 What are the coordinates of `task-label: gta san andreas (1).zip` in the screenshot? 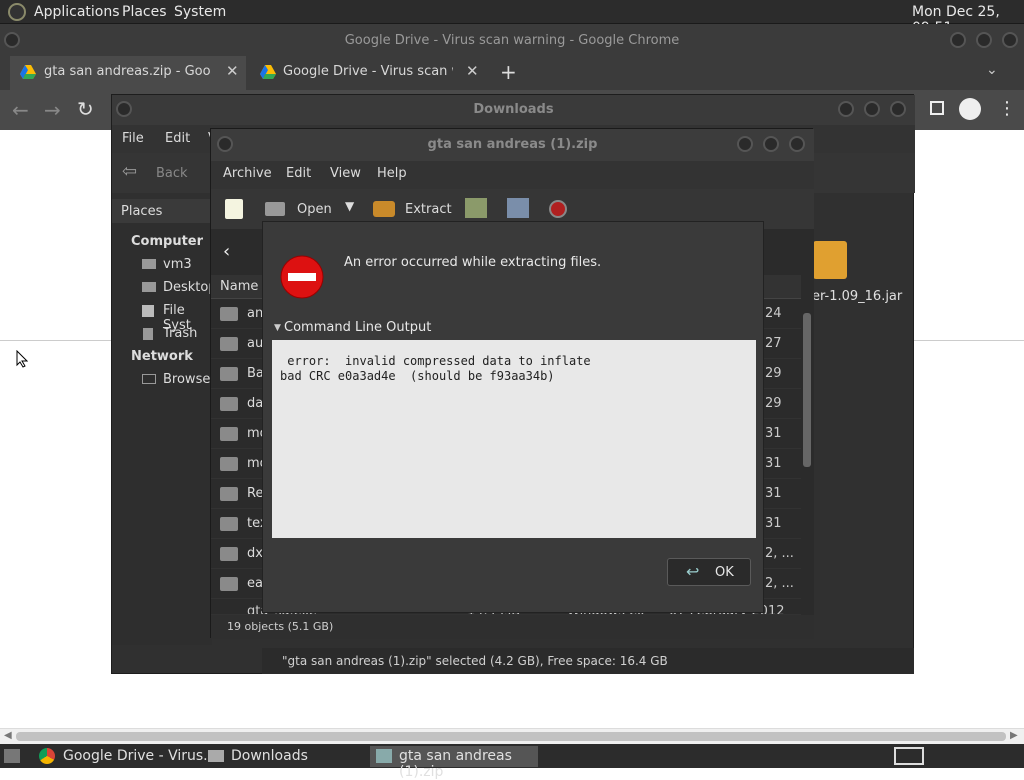 It's located at (455, 764).